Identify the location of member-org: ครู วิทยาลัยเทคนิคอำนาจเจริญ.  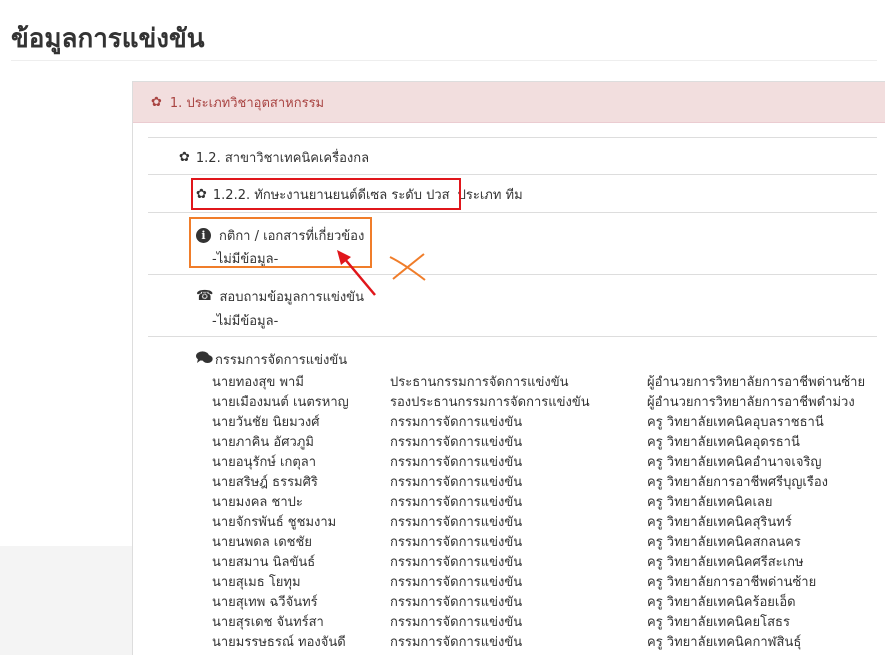
(734, 462).